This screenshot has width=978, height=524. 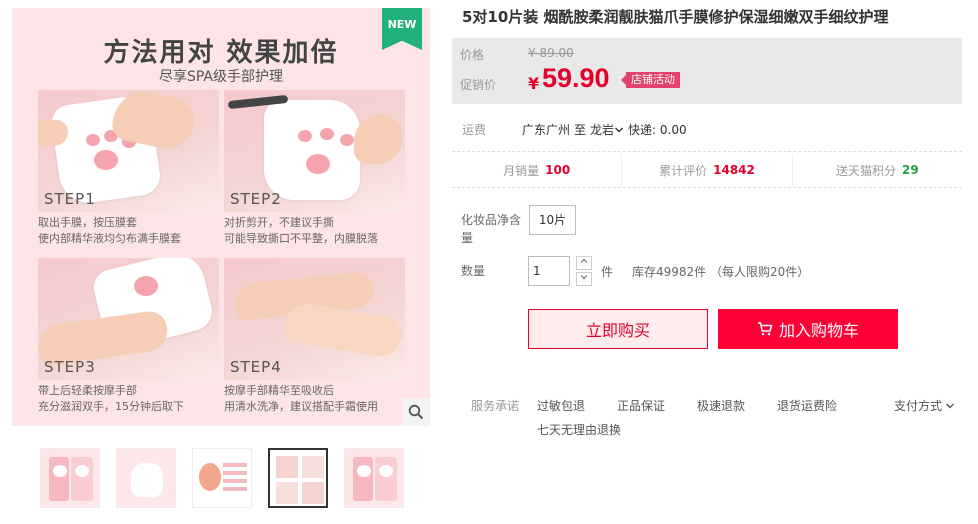 I want to click on ship-to-city: 龙岩, so click(x=602, y=130).